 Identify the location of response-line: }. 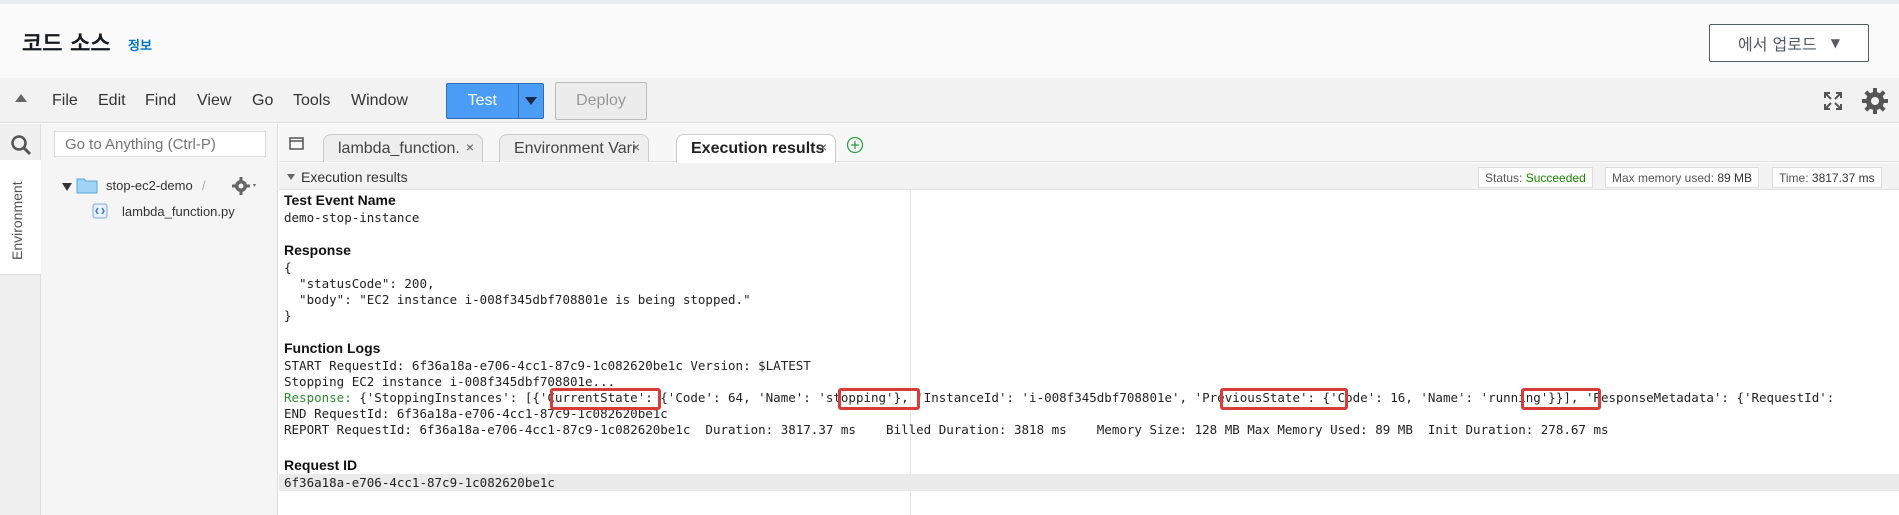
(288, 315).